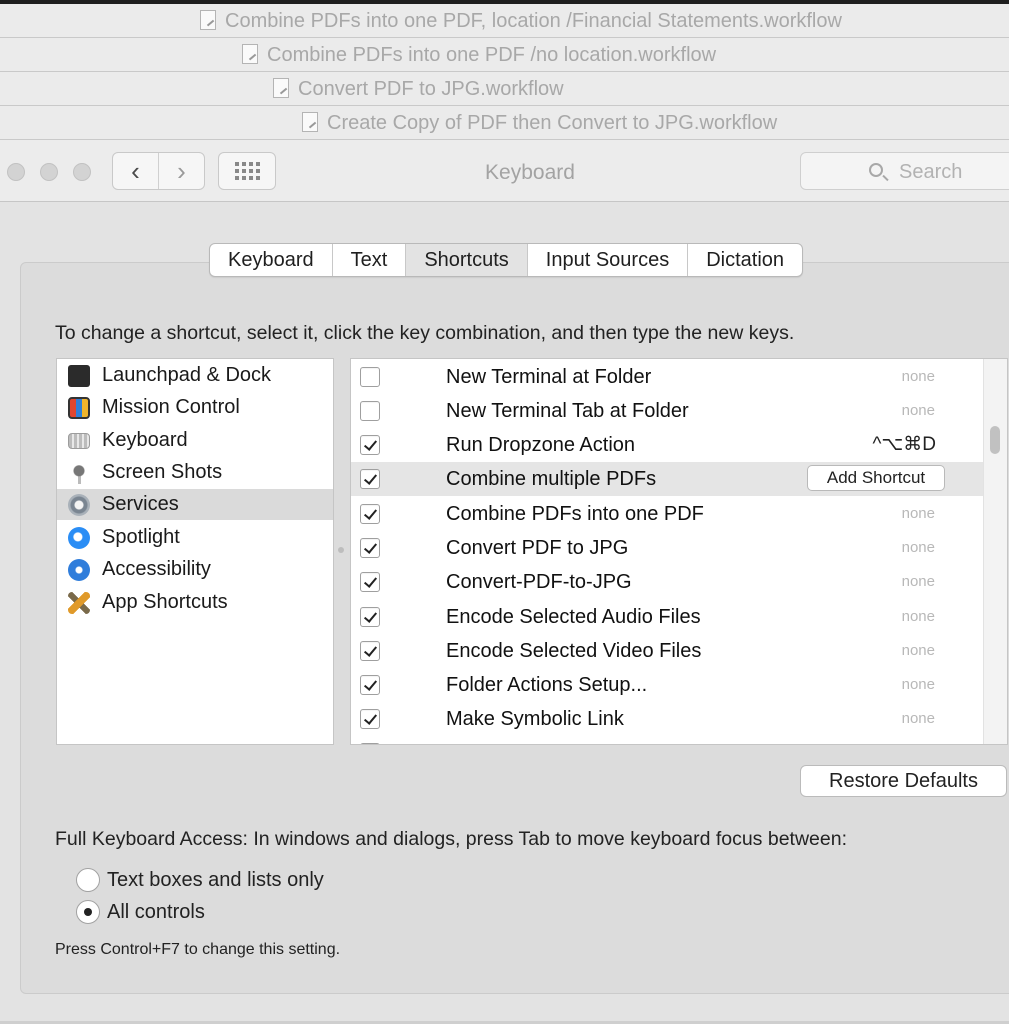  Describe the element at coordinates (431, 89) in the screenshot. I see `background-window-title: Convert PDF to JPG.workflow` at that location.